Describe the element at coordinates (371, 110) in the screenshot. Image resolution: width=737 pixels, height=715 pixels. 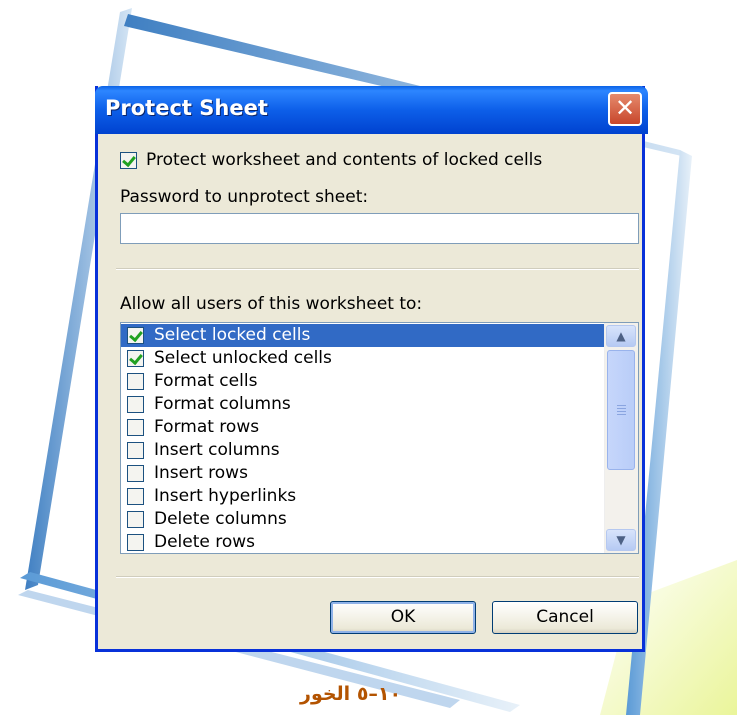
I see `title-bar: Protect Sheet ✕` at that location.